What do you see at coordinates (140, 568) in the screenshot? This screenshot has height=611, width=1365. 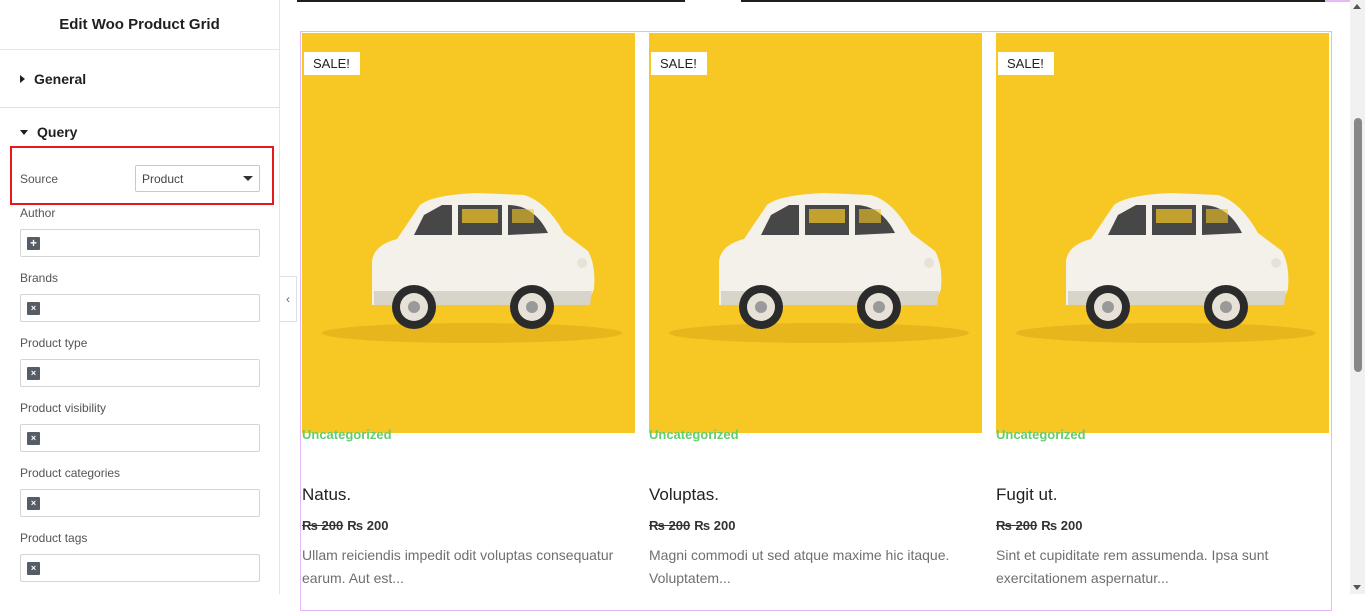 I see `product-tags-field: ×` at bounding box center [140, 568].